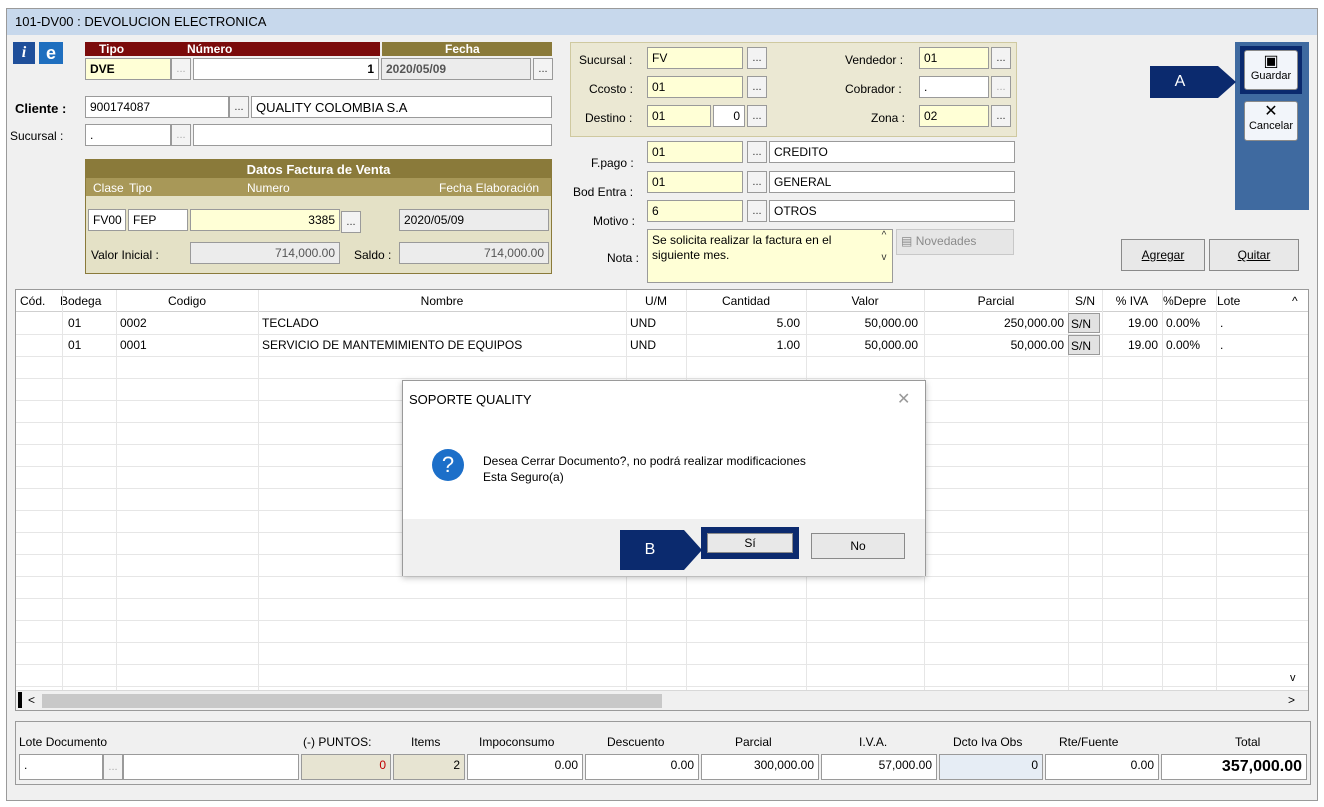 This screenshot has width=1324, height=807. What do you see at coordinates (1298, 301) in the screenshot?
I see `scroll-up-icon: ^` at bounding box center [1298, 301].